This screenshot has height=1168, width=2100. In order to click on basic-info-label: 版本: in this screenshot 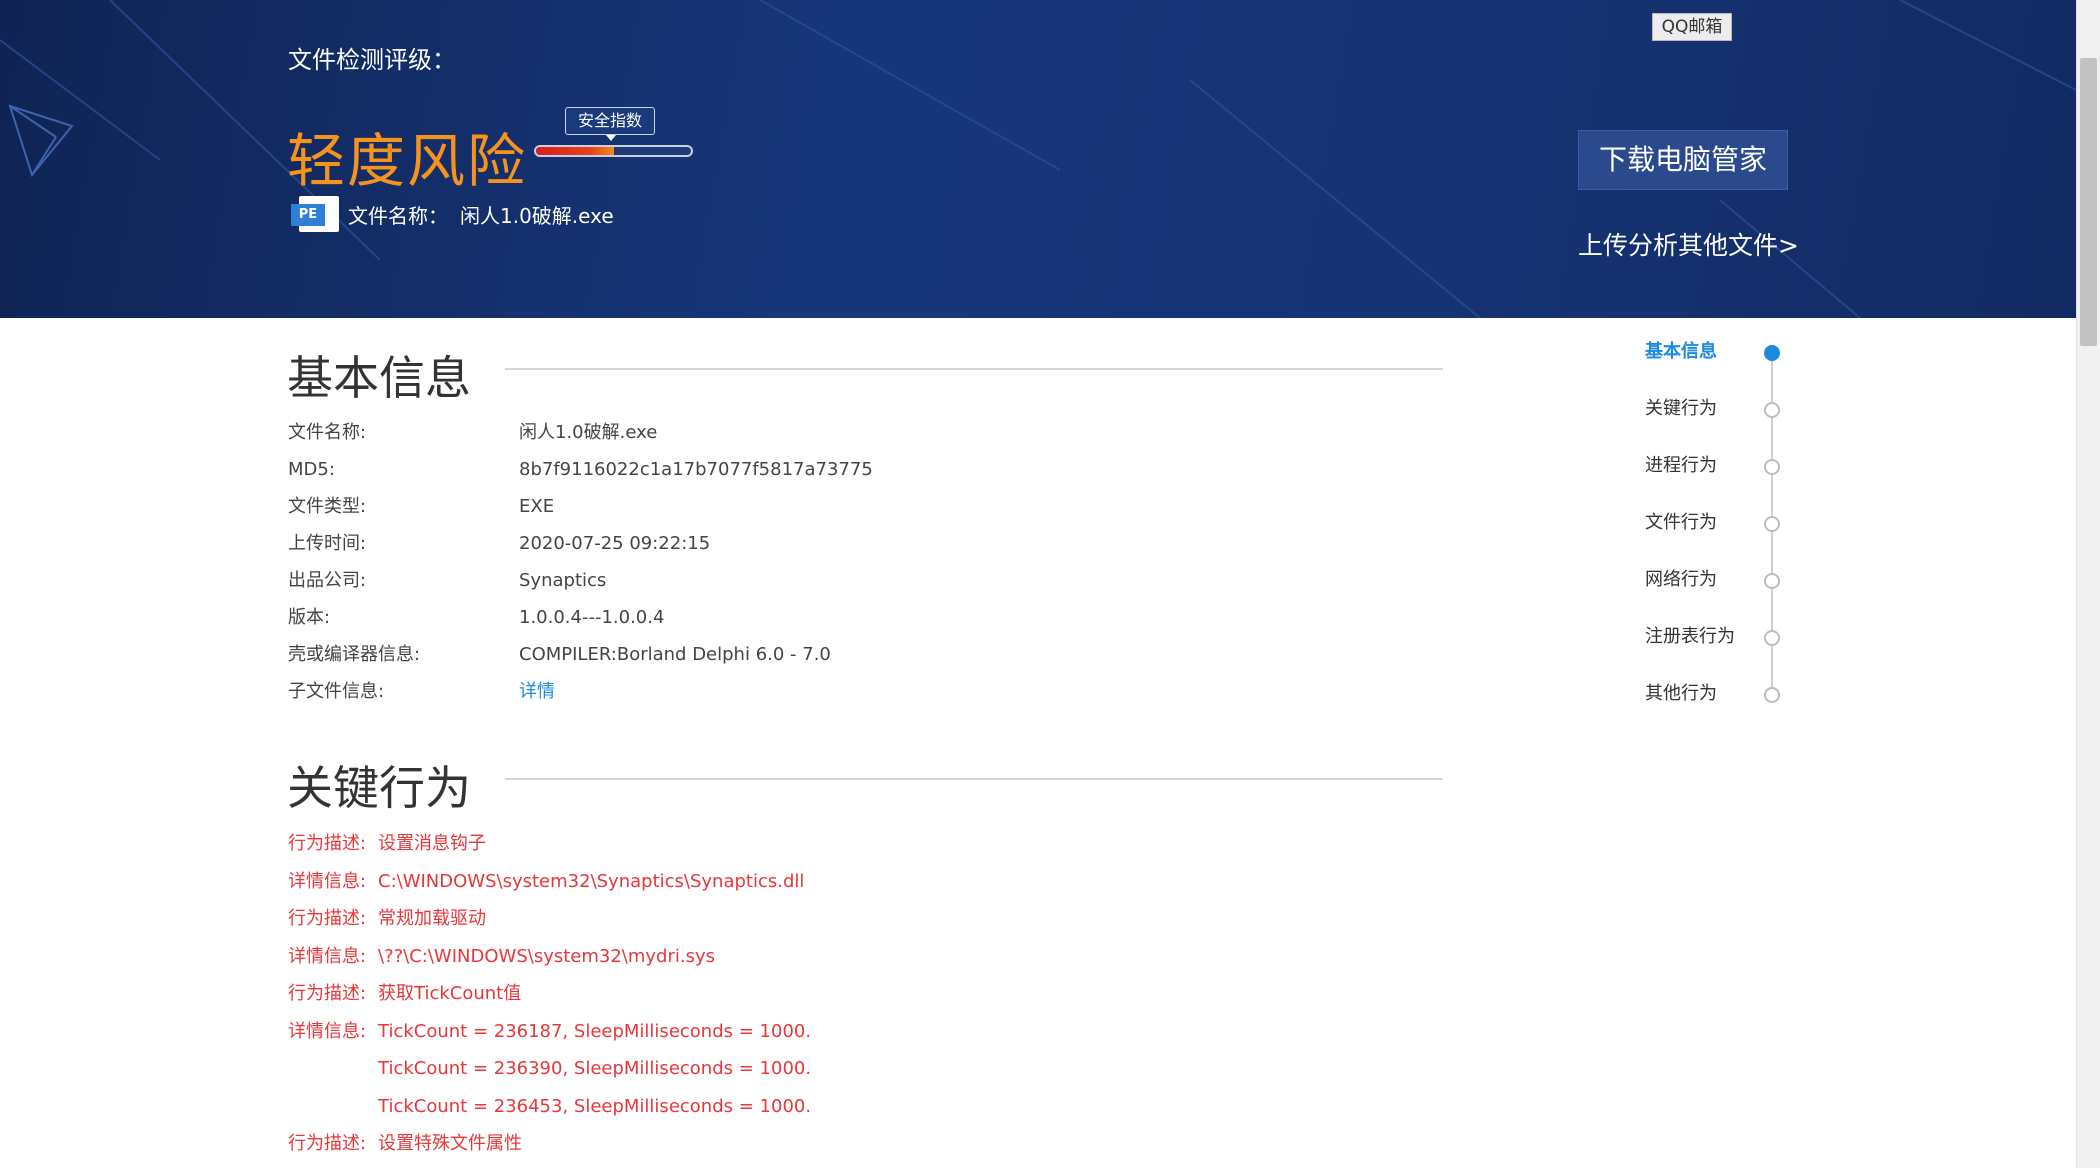, I will do `click(309, 617)`.